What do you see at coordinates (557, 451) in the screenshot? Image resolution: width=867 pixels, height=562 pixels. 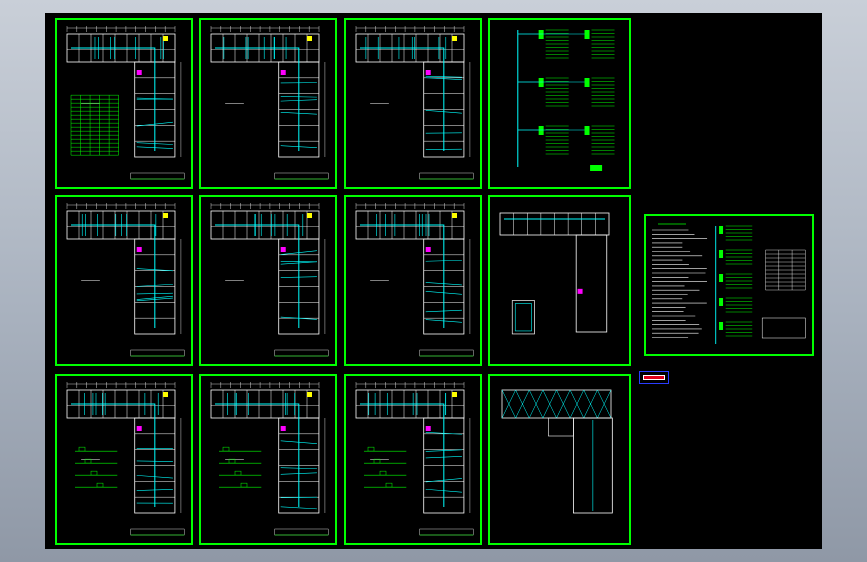 I see `roof-plan-drawing` at bounding box center [557, 451].